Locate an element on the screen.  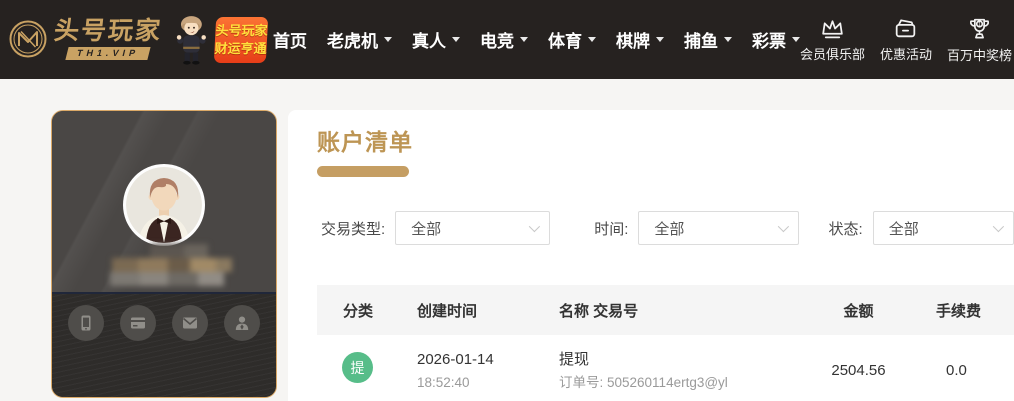
shortcut-promotions: 优惠活动 is located at coordinates (906, 40).